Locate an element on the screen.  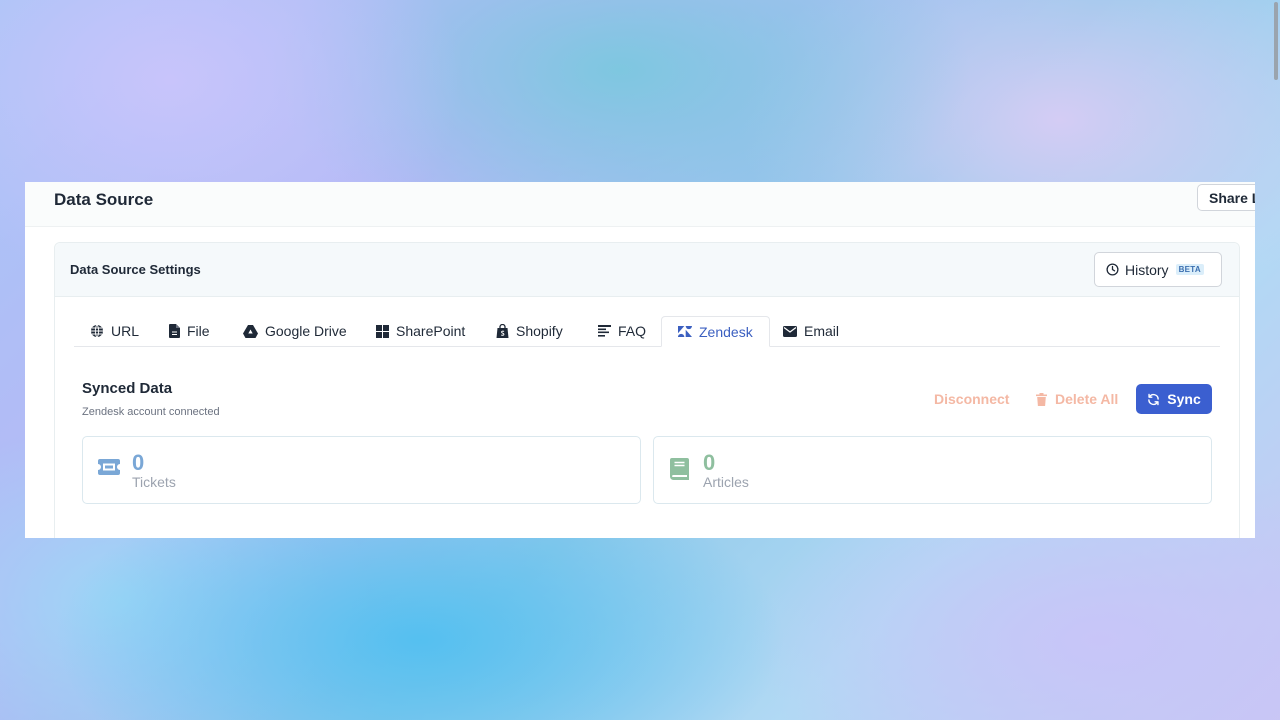
articles-label: Articles is located at coordinates (726, 482).